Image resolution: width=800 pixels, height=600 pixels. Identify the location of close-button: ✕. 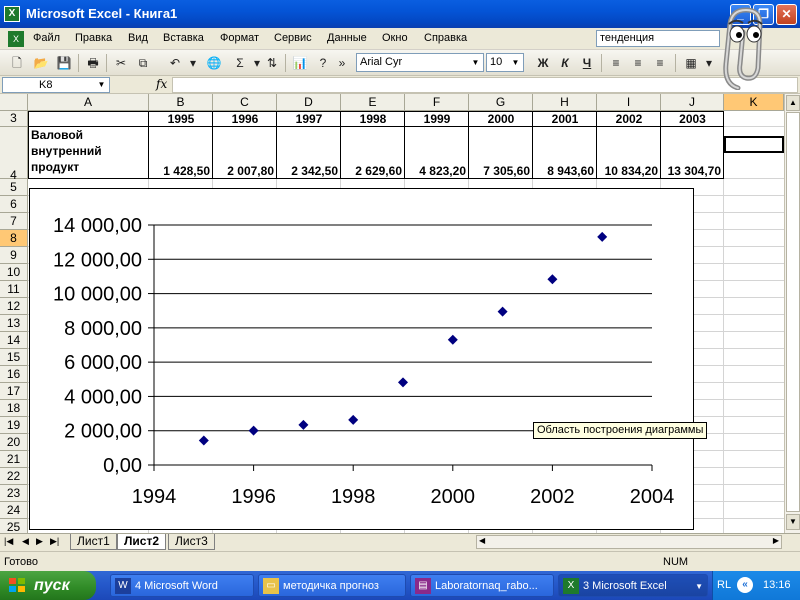
(786, 14).